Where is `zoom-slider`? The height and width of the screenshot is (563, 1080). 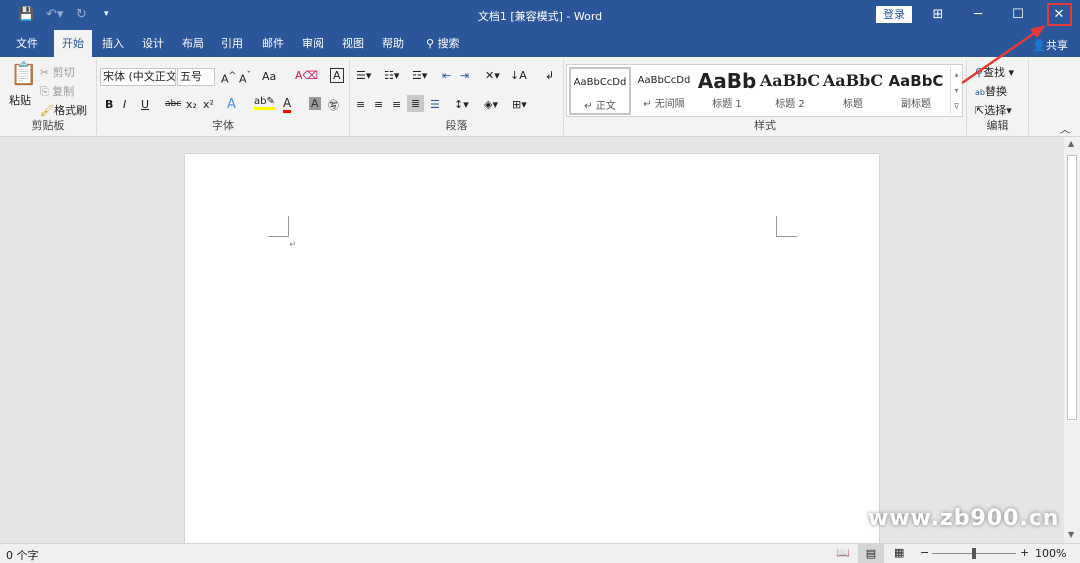 zoom-slider is located at coordinates (974, 553).